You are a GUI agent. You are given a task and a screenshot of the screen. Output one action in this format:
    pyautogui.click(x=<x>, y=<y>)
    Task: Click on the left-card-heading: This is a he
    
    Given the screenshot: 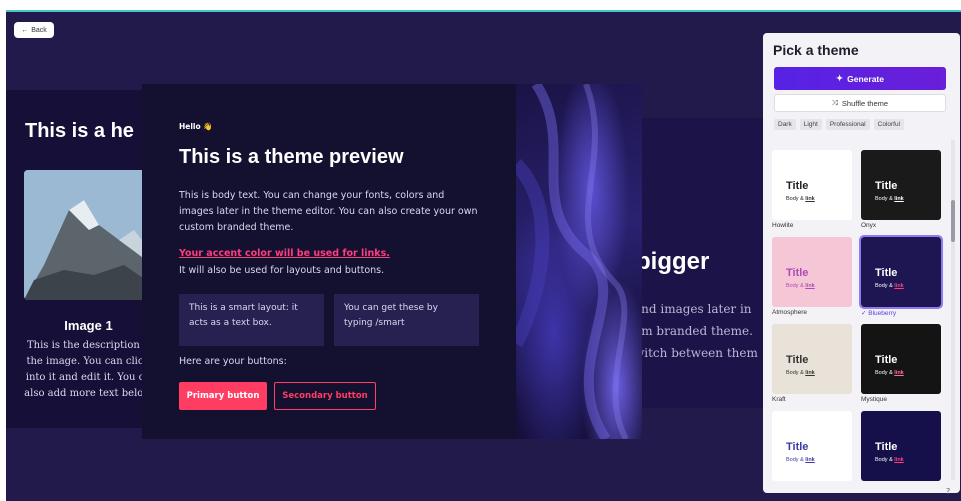 What is the action you would take?
    pyautogui.click(x=79, y=131)
    